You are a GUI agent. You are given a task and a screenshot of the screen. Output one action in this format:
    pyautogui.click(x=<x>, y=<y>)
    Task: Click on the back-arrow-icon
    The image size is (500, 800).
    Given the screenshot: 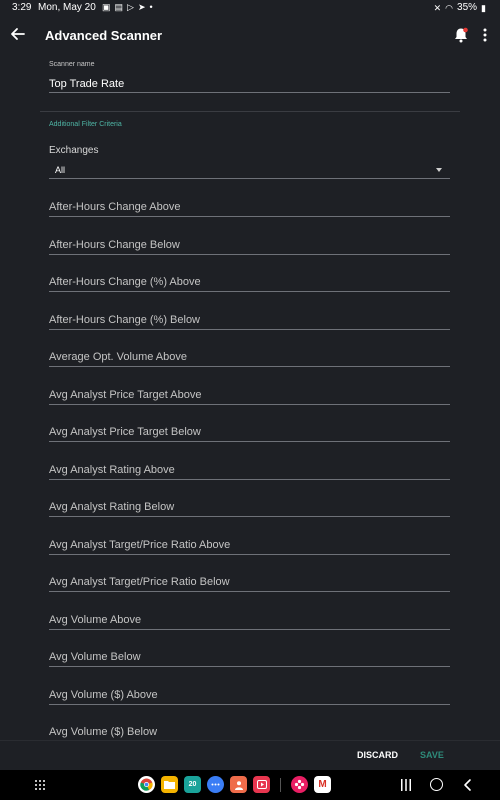 What is the action you would take?
    pyautogui.click(x=18, y=34)
    